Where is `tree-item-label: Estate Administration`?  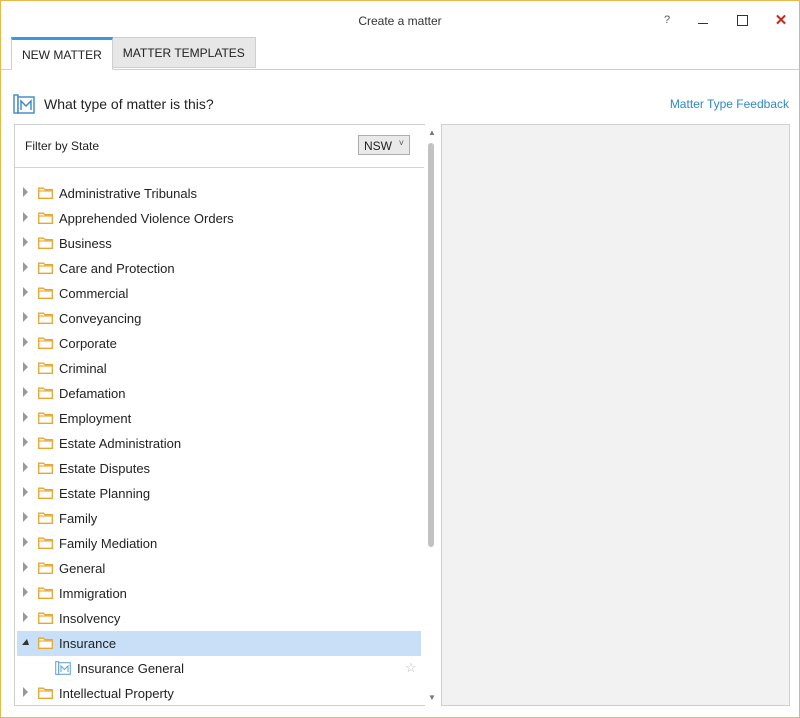 tree-item-label: Estate Administration is located at coordinates (120, 443).